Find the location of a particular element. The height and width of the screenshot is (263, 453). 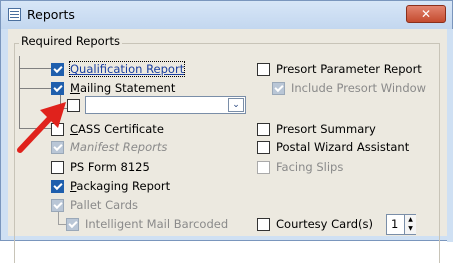

group-label: Required Reports is located at coordinates (70, 41).